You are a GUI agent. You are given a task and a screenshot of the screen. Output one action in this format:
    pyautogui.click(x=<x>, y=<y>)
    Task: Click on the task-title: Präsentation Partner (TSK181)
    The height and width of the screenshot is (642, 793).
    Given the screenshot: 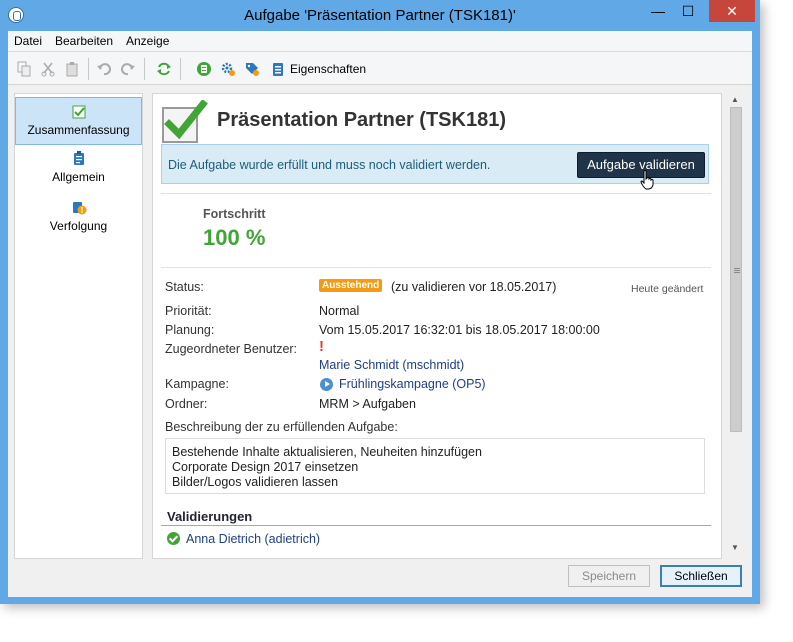 What is the action you would take?
    pyautogui.click(x=361, y=120)
    